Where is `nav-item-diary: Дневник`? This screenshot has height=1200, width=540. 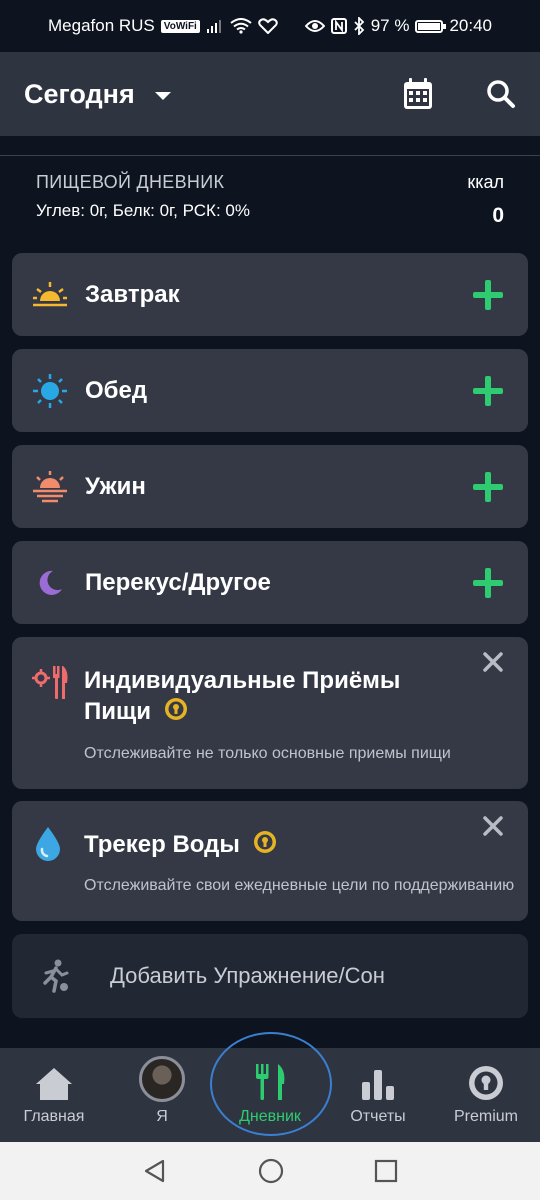
nav-item-diary: Дневник is located at coordinates (270, 1095).